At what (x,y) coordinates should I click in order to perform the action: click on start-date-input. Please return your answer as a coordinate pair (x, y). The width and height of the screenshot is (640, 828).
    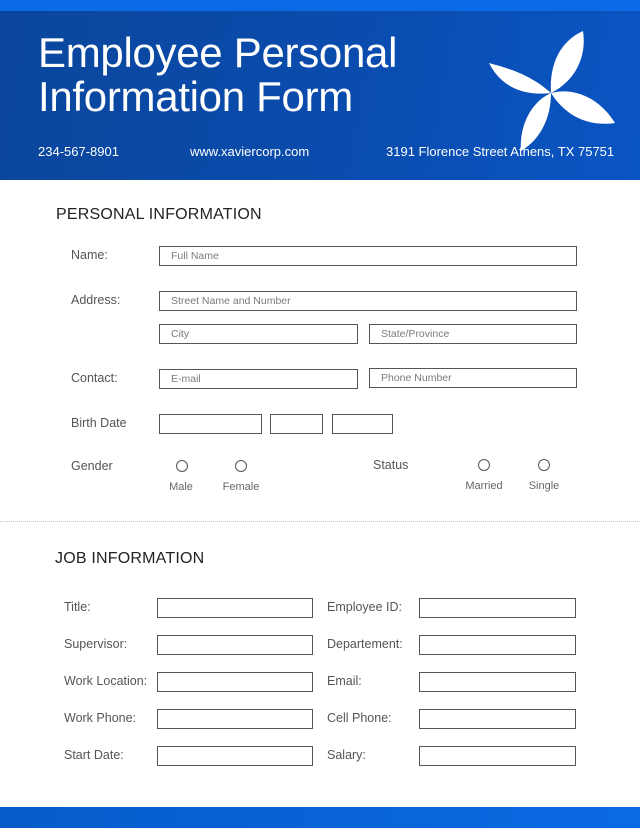
    Looking at the image, I should click on (235, 756).